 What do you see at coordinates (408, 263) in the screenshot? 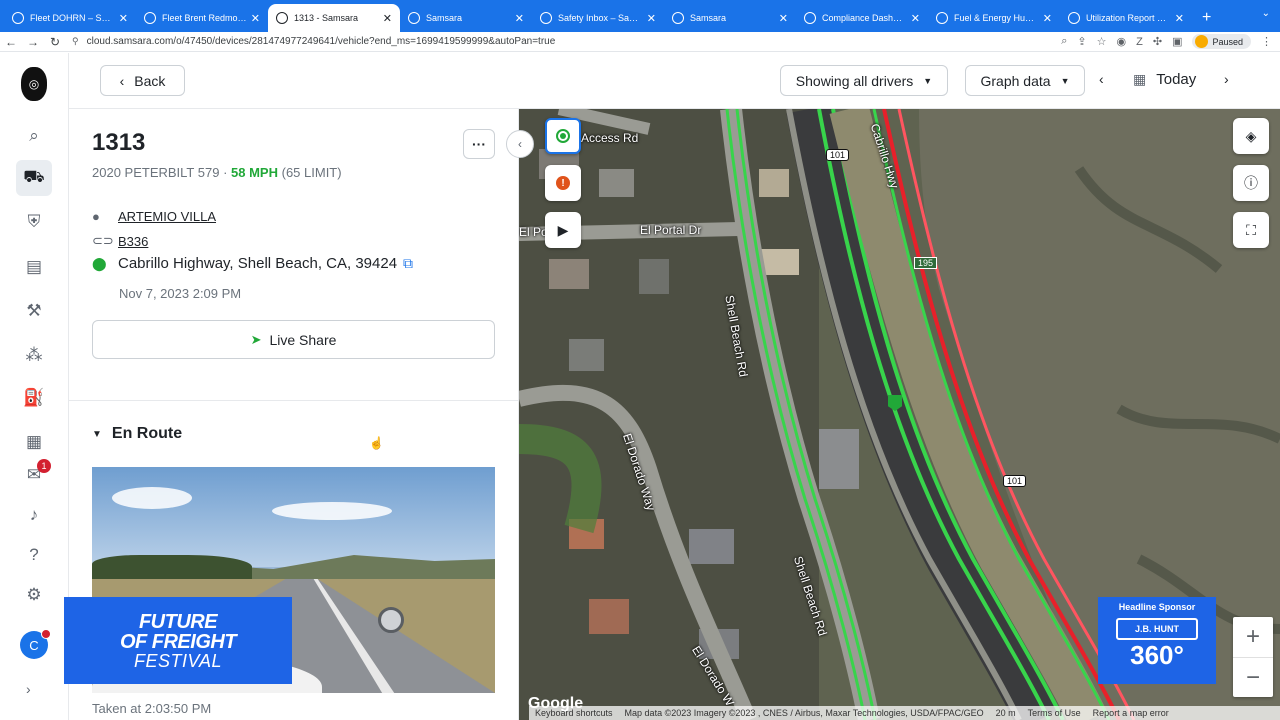
I see `external-link-icon: ⧉` at bounding box center [408, 263].